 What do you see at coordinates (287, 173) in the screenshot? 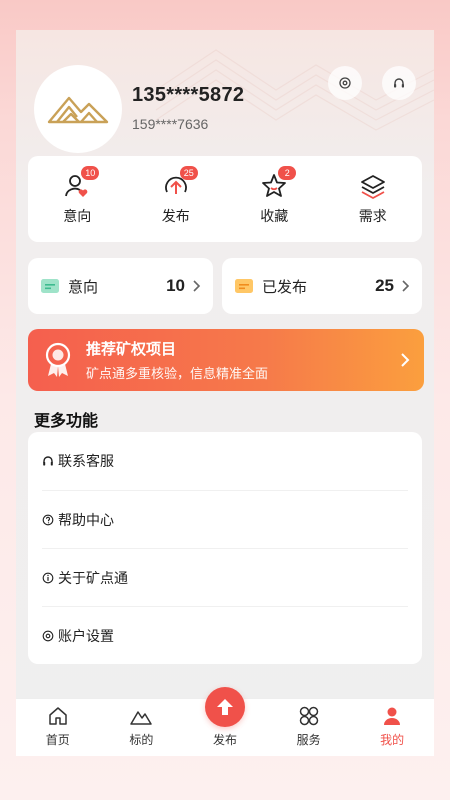
I see `stat-badge: 2` at bounding box center [287, 173].